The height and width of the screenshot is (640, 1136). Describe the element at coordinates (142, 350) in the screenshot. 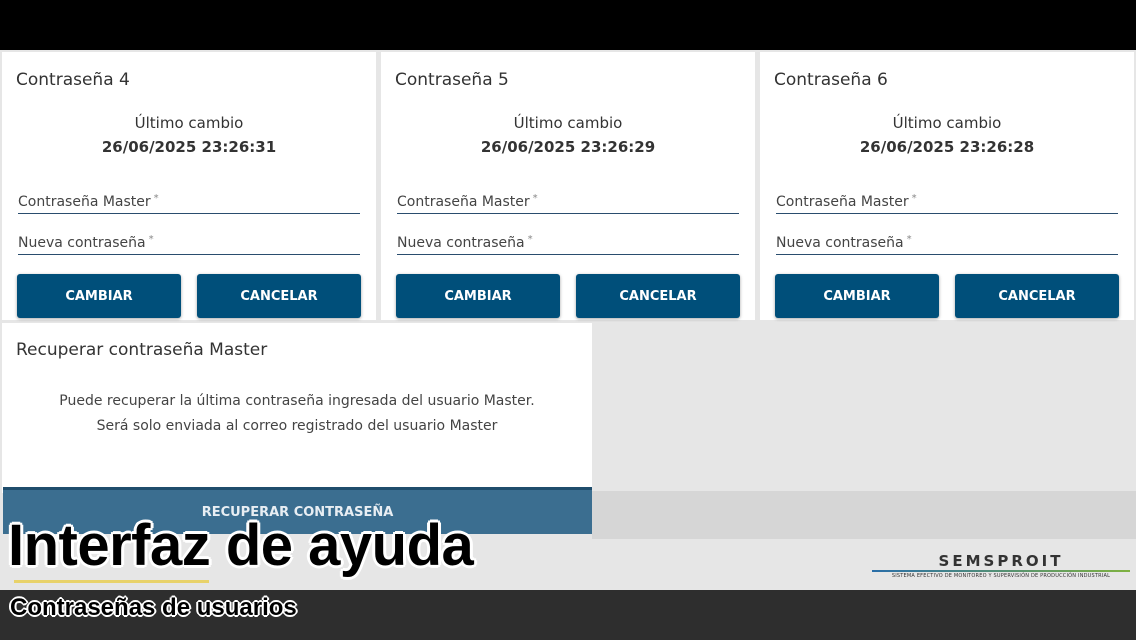

I see `recover-title: Recuperar contraseña Master` at that location.